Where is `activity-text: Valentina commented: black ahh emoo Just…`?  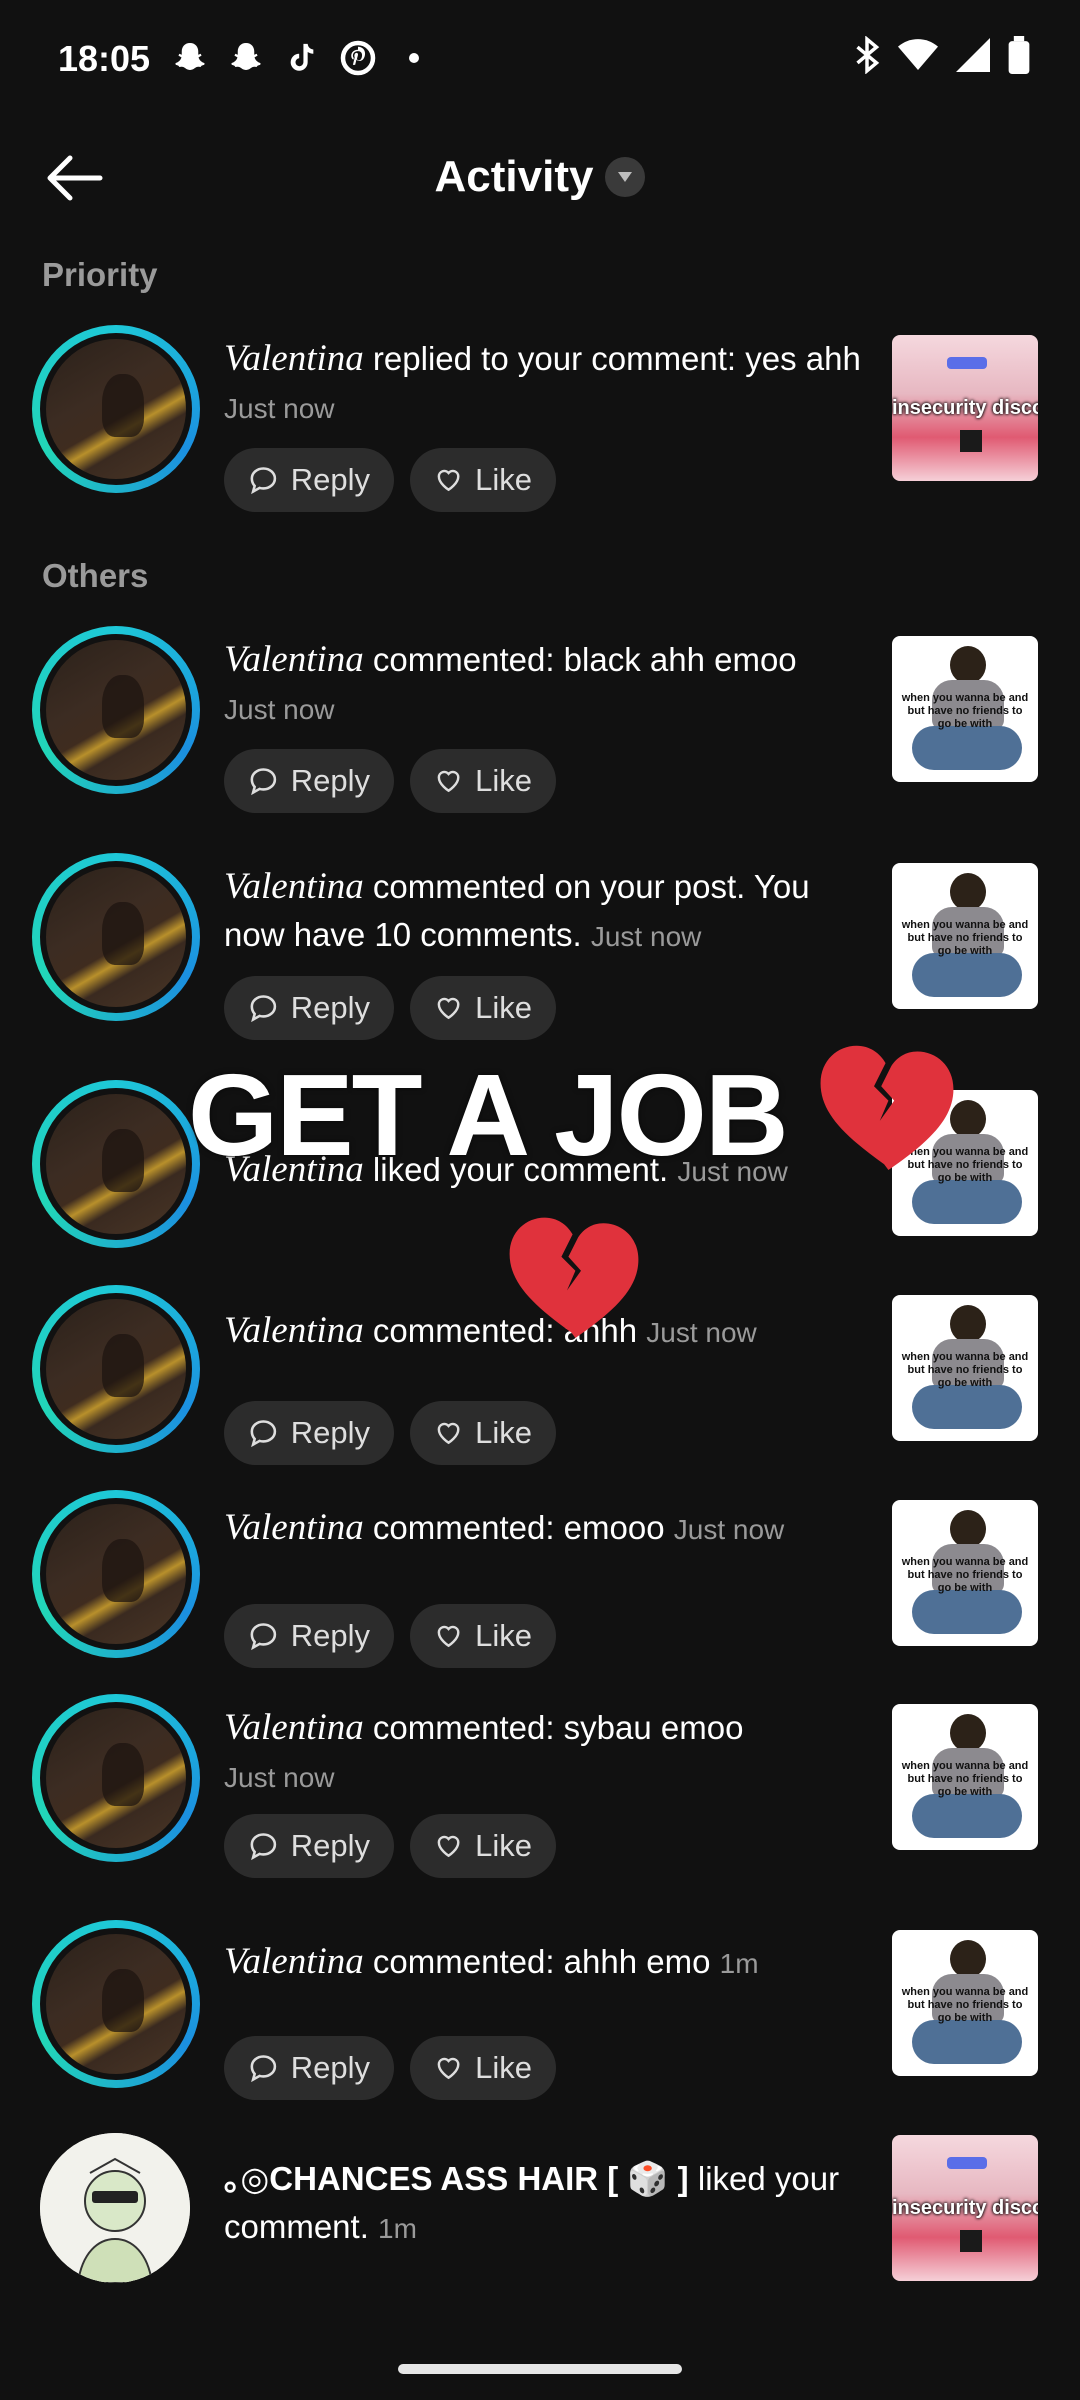
activity-text: Valentina commented: black ahh emoo Just… is located at coordinates (544, 685).